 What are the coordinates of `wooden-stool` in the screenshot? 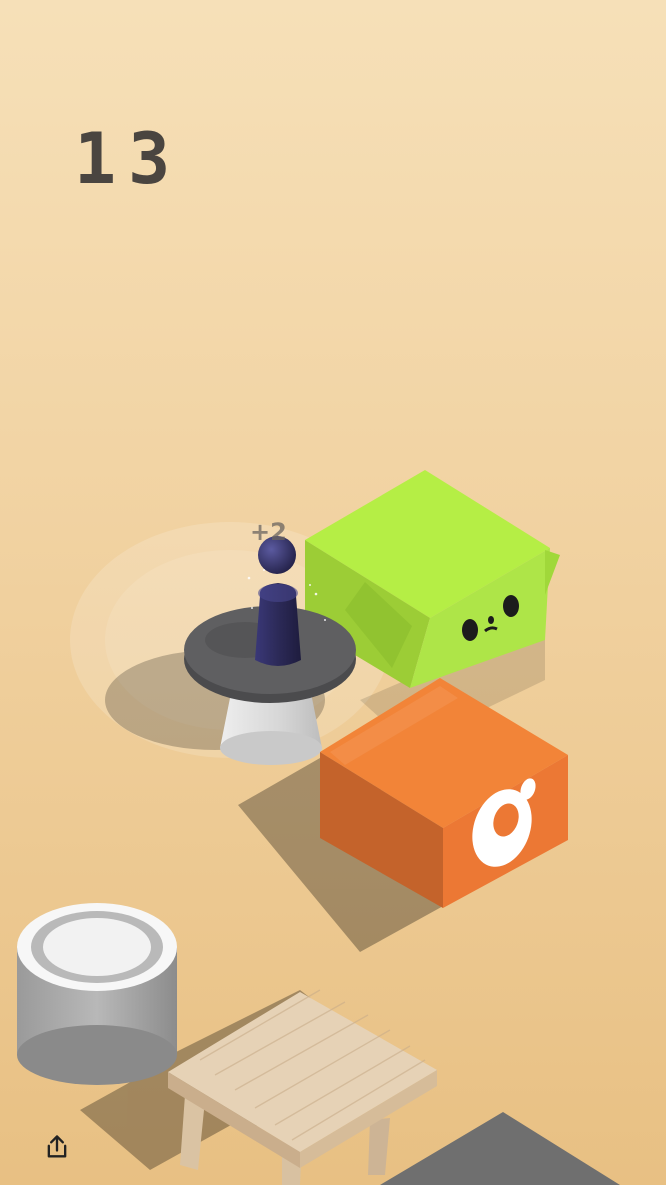 It's located at (302, 1087).